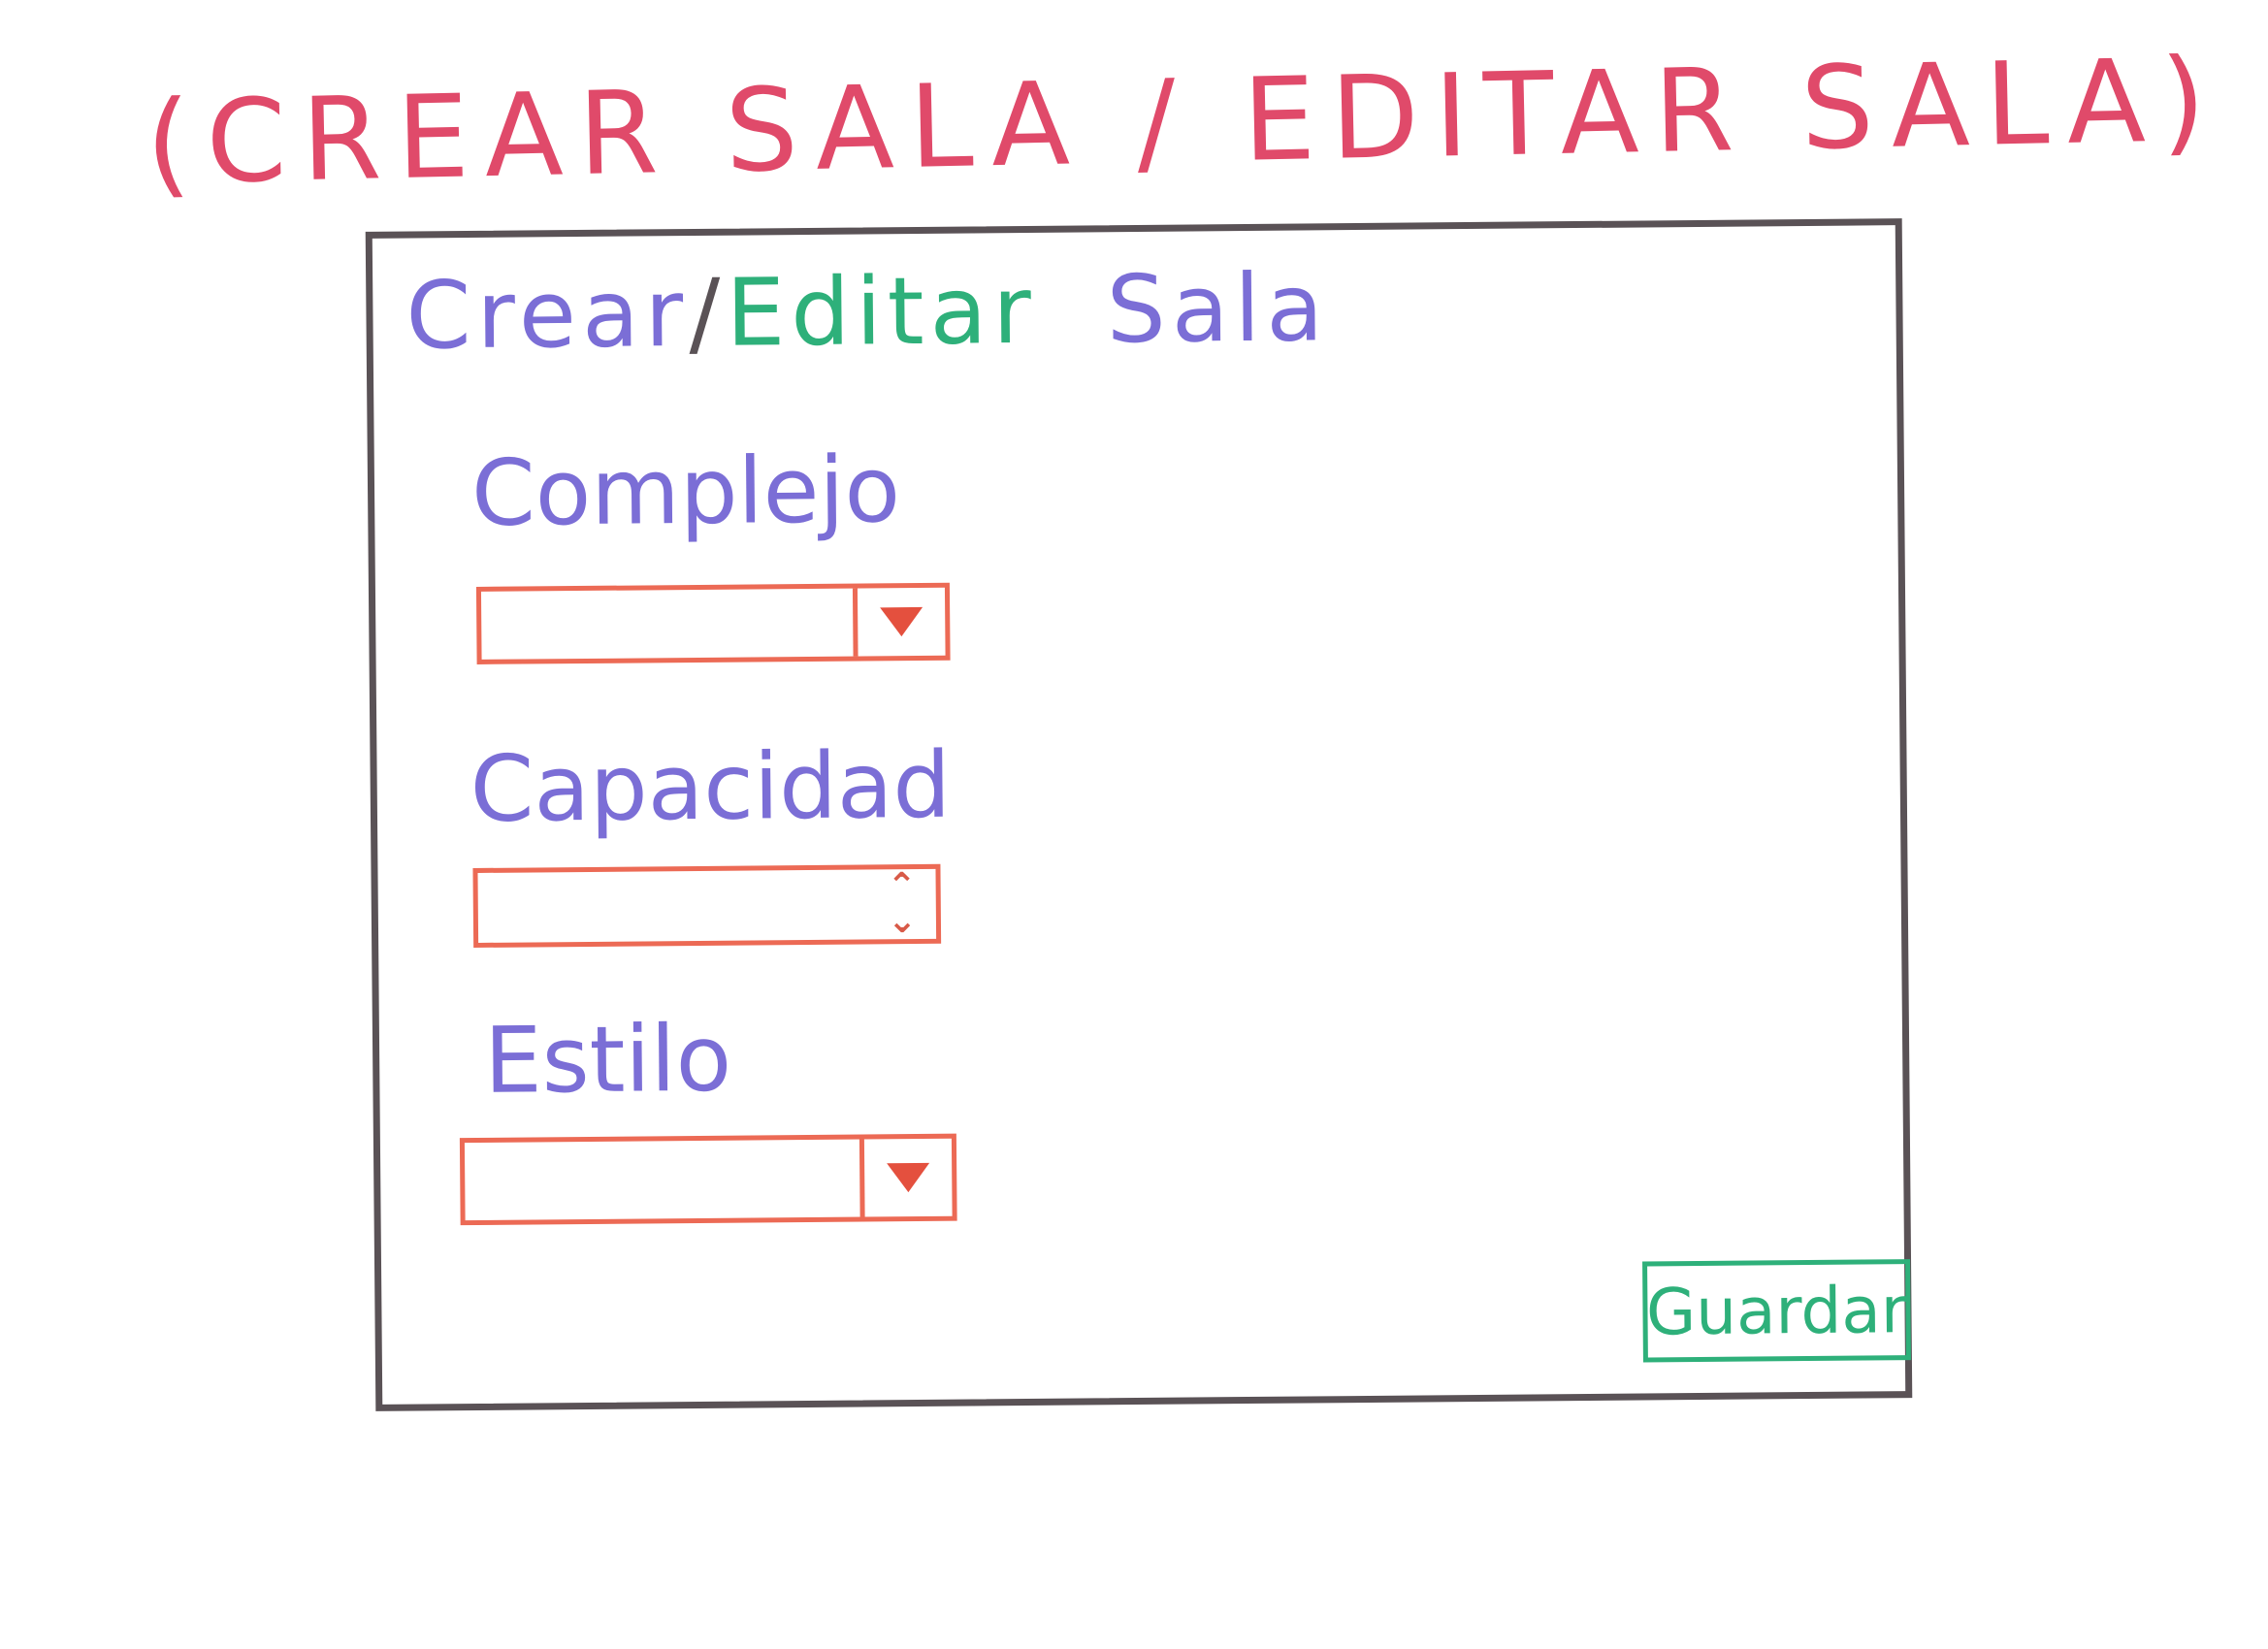 The image size is (2268, 1649). I want to click on estilo-label: Estilo, so click(607, 1060).